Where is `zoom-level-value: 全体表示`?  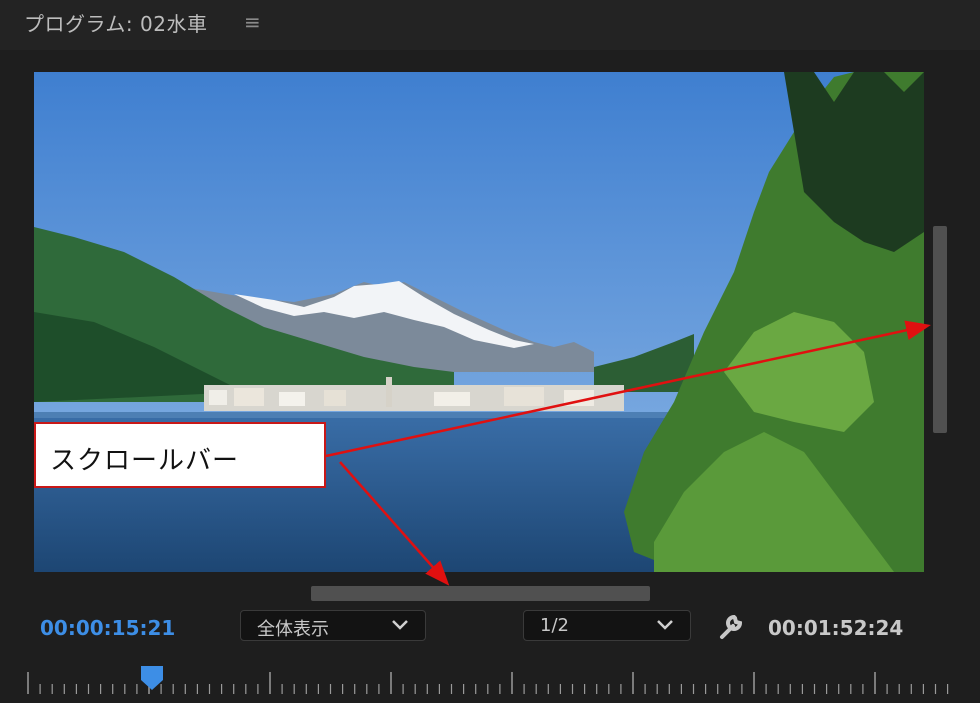 zoom-level-value: 全体表示 is located at coordinates (293, 629).